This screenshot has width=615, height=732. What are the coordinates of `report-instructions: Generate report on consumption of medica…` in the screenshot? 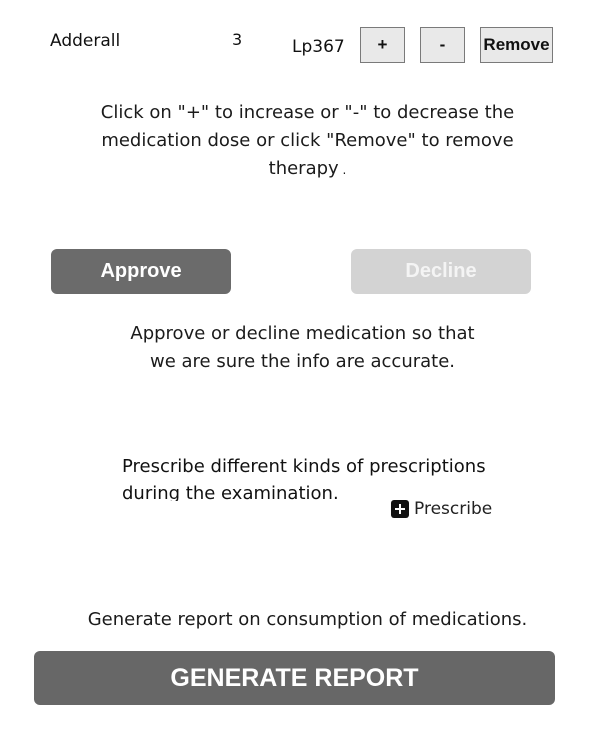 It's located at (307, 619).